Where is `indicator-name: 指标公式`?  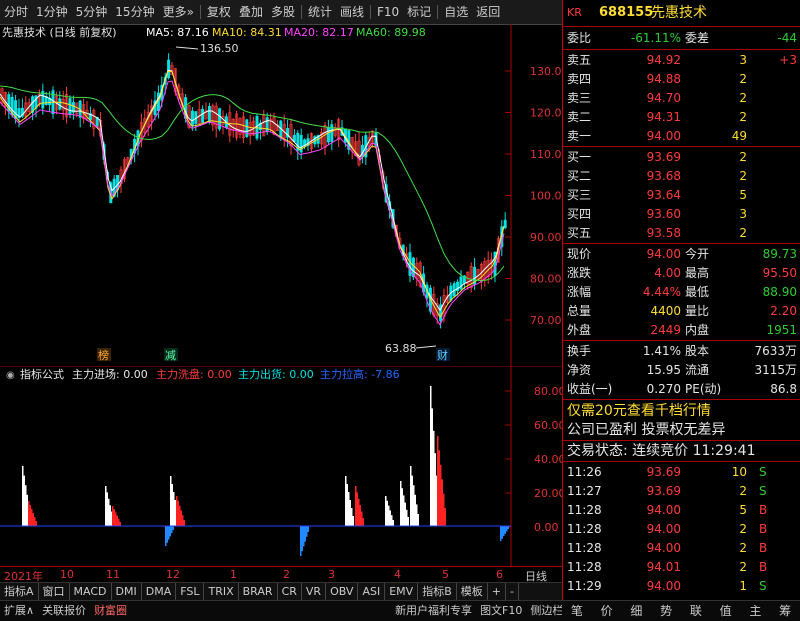
indicator-name: 指标公式 is located at coordinates (42, 374).